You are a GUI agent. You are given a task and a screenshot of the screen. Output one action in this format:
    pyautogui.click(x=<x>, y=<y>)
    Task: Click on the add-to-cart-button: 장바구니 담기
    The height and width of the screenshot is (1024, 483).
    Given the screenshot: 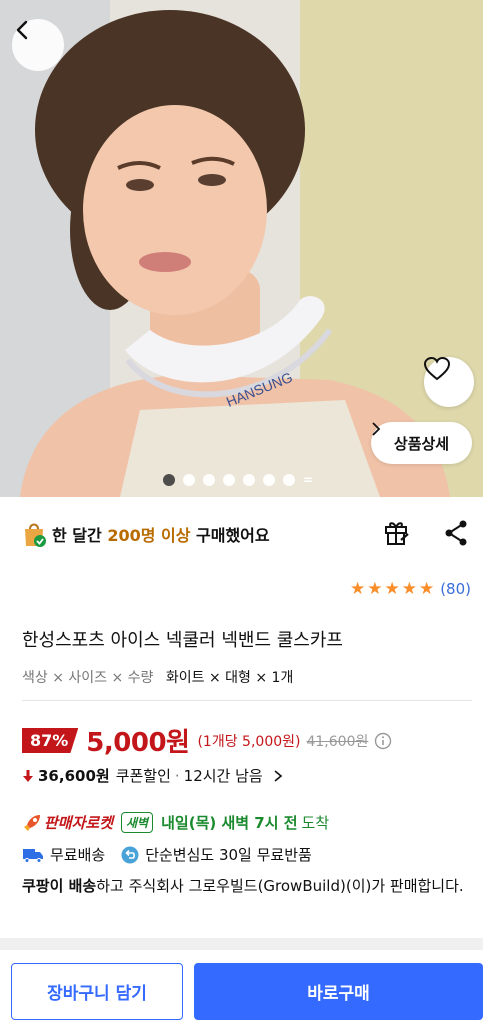 What is the action you would take?
    pyautogui.click(x=97, y=991)
    